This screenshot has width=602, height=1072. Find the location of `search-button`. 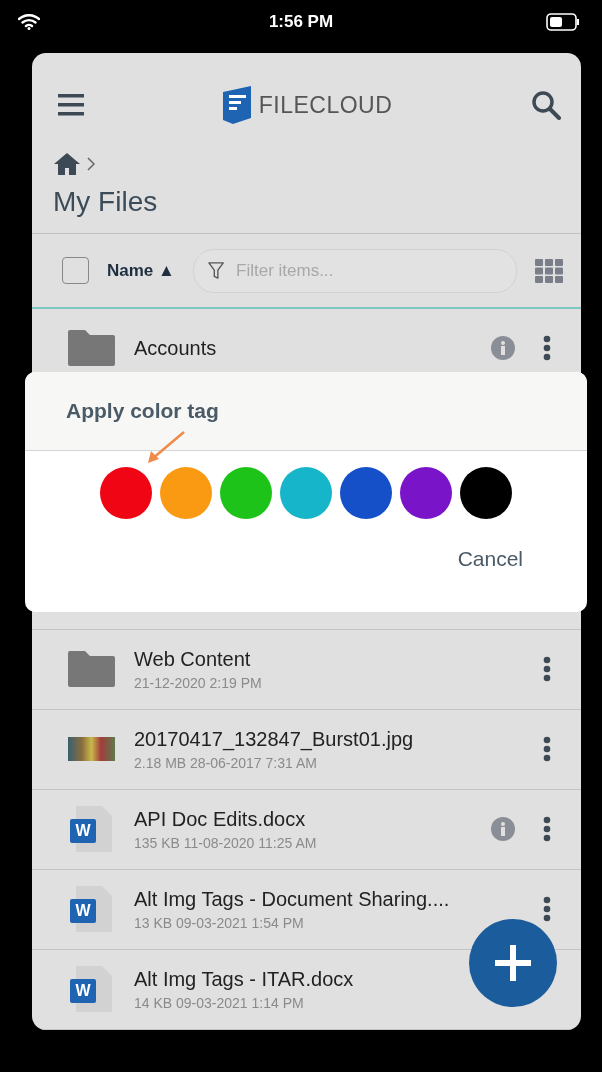

search-button is located at coordinates (546, 105).